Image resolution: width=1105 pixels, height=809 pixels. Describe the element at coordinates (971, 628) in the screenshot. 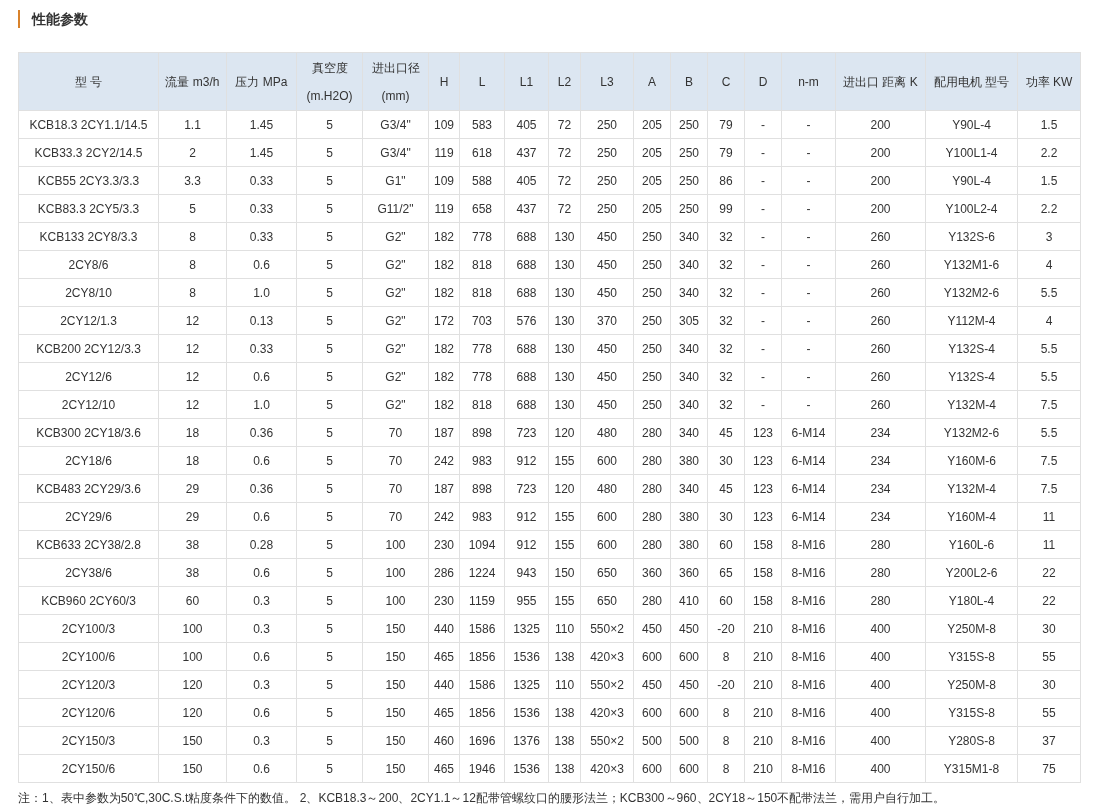

I see `table-cell: Y250M-8` at that location.